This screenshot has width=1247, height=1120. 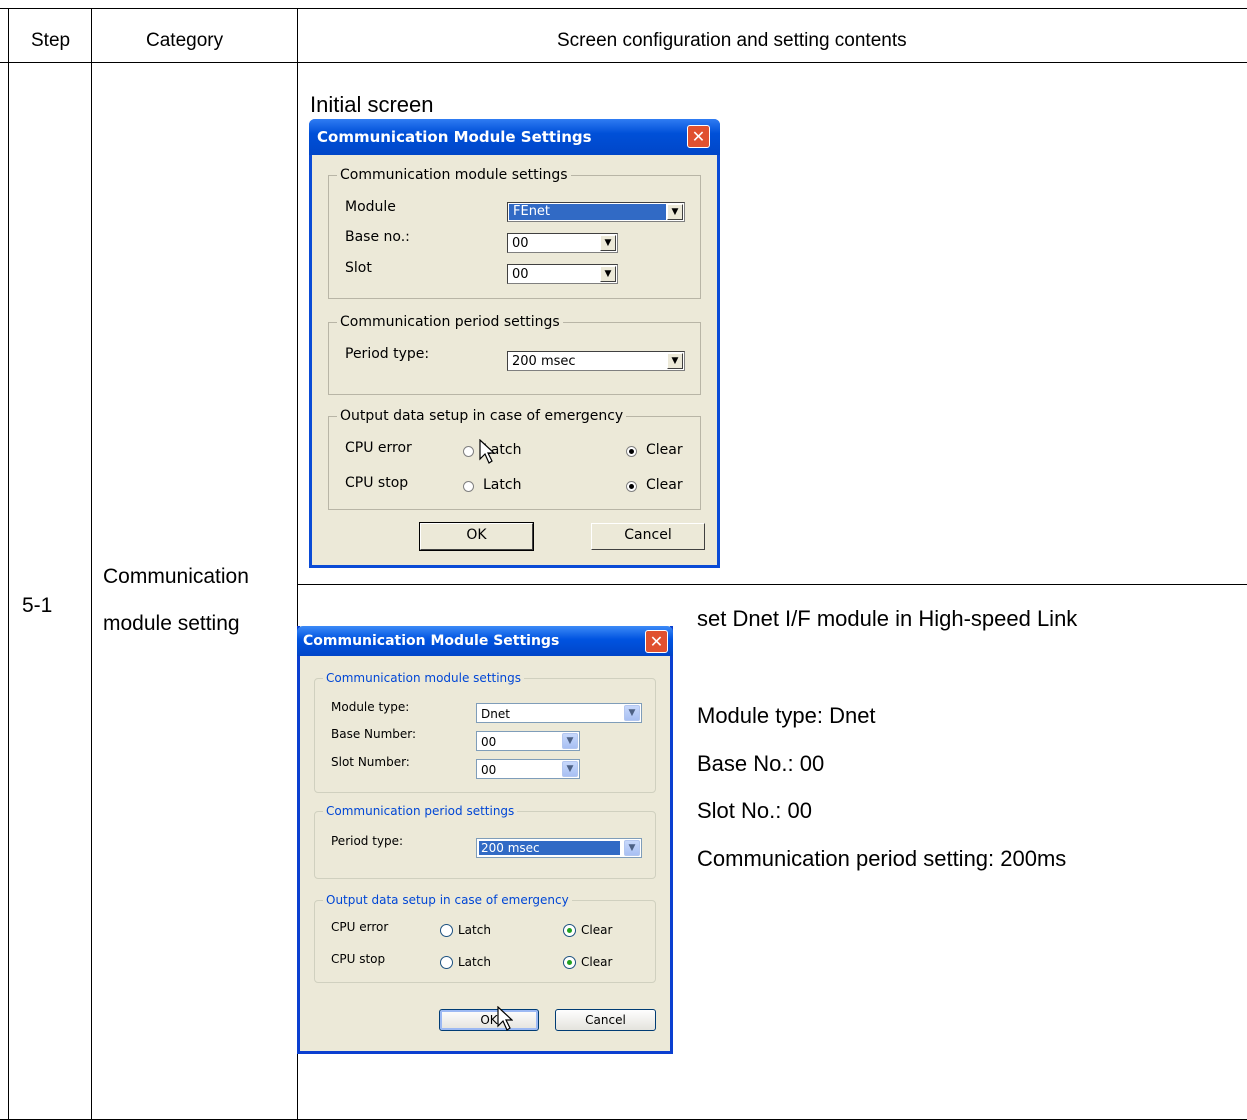 What do you see at coordinates (367, 841) in the screenshot?
I see `period-type-label: Period type:` at bounding box center [367, 841].